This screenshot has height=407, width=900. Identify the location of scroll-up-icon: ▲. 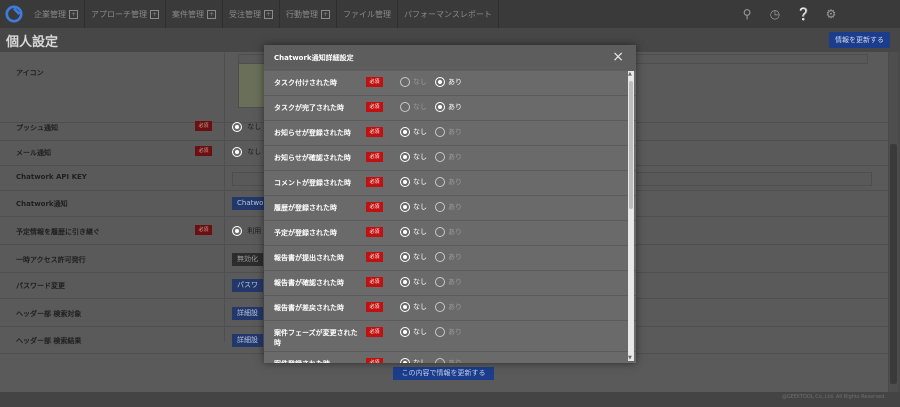
(630, 74).